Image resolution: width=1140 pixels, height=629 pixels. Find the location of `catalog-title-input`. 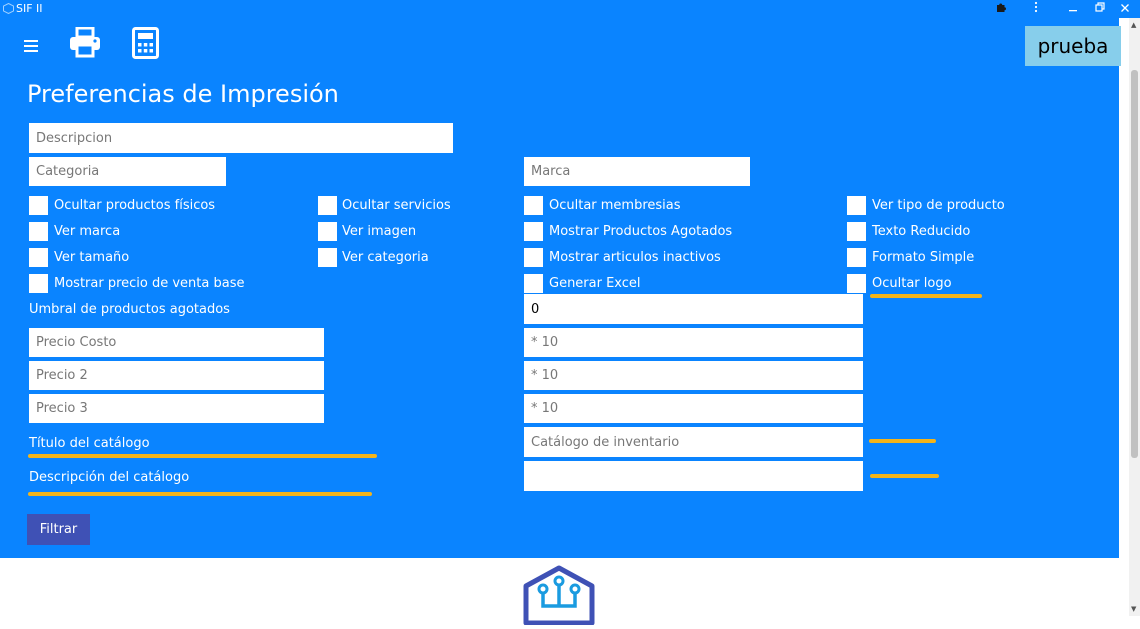

catalog-title-input is located at coordinates (693, 442).